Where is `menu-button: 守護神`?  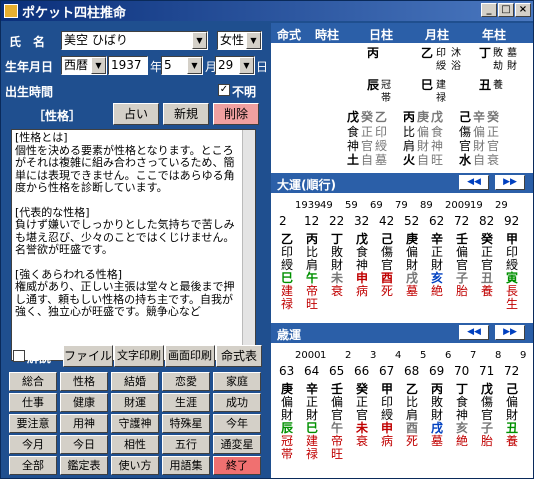 menu-button: 守護神 is located at coordinates (135, 423).